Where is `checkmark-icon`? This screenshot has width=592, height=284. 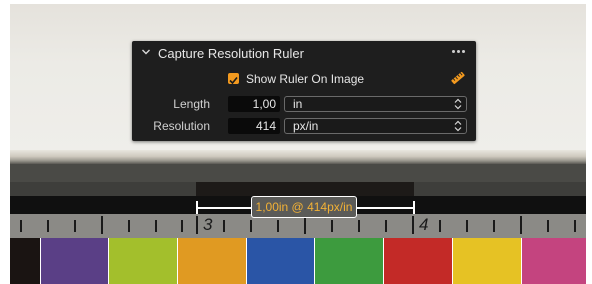
checkmark-icon is located at coordinates (233, 80).